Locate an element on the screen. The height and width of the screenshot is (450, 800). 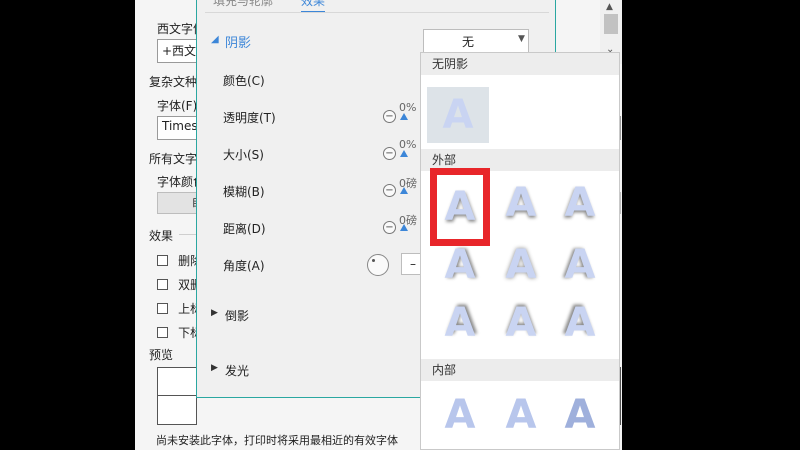
distance-value: 0磅 is located at coordinates (408, 220).